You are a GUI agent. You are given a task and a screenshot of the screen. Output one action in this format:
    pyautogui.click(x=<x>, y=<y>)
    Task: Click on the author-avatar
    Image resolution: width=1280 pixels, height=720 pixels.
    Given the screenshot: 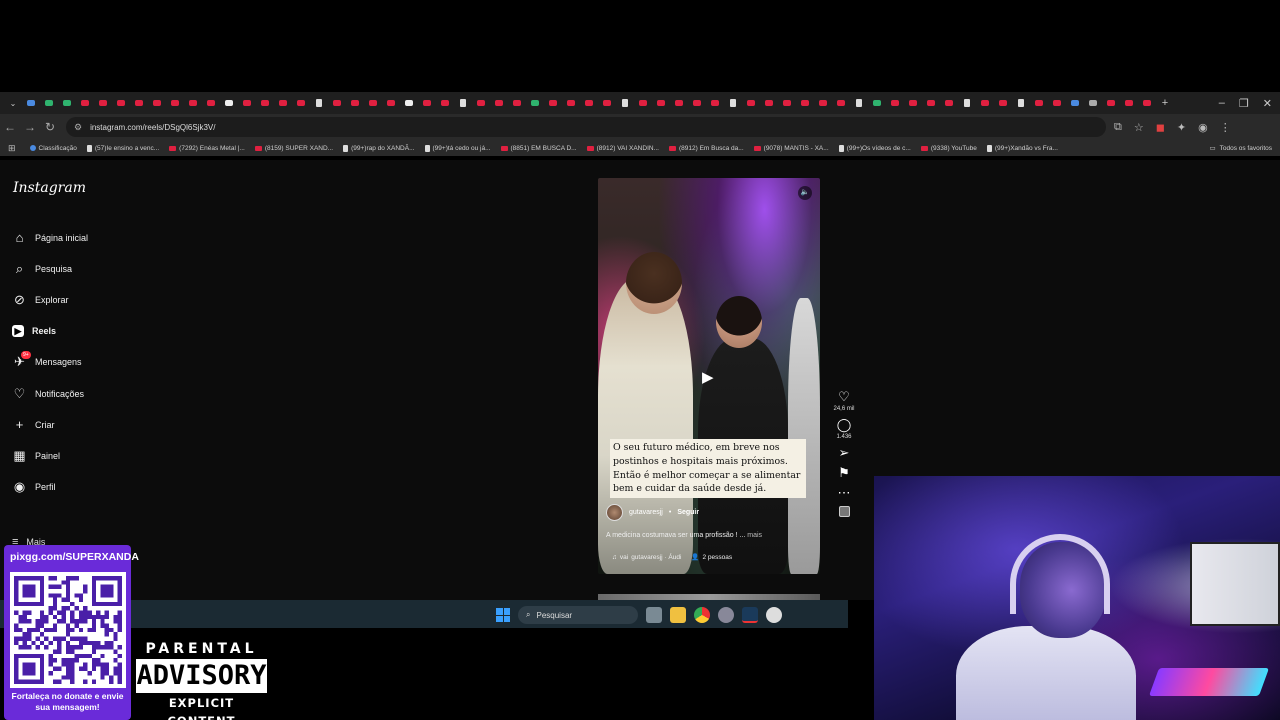 What is the action you would take?
    pyautogui.click(x=614, y=512)
    